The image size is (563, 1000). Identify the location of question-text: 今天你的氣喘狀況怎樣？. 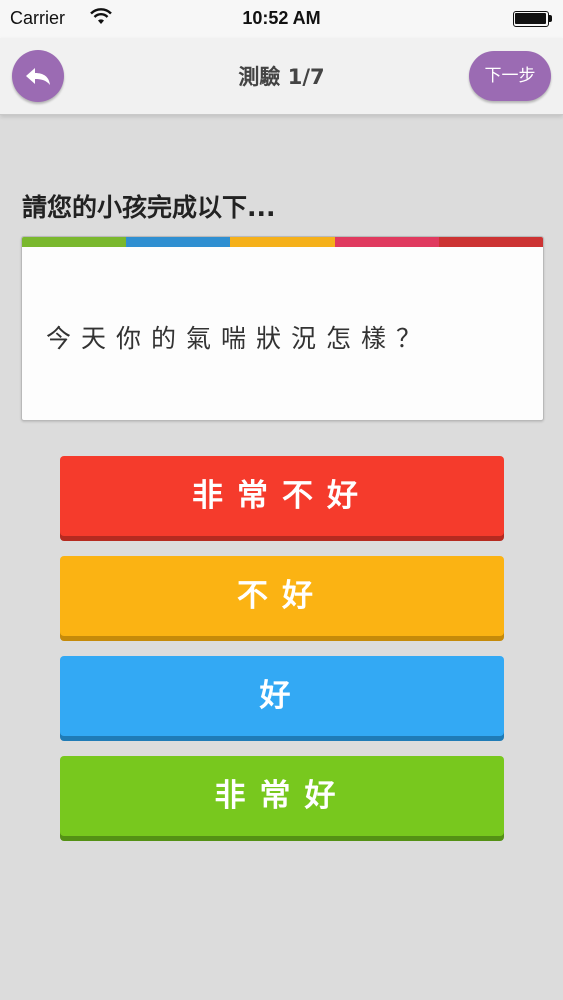
(239, 338).